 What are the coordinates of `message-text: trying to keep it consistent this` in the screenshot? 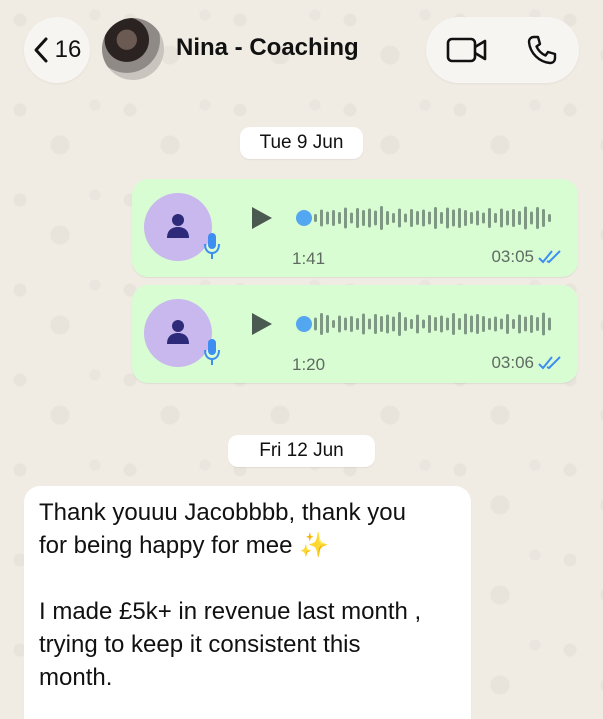 It's located at (200, 644).